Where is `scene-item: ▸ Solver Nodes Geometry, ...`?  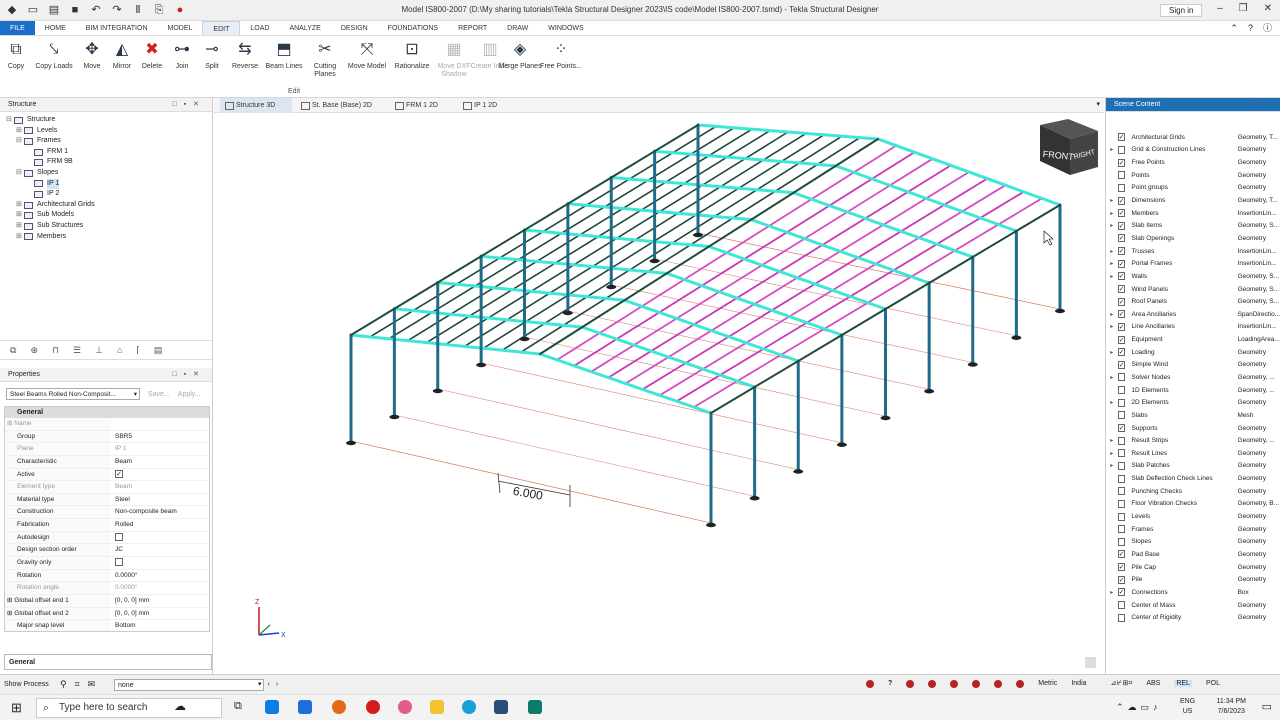 scene-item: ▸ Solver Nodes Geometry, ... is located at coordinates (1193, 377).